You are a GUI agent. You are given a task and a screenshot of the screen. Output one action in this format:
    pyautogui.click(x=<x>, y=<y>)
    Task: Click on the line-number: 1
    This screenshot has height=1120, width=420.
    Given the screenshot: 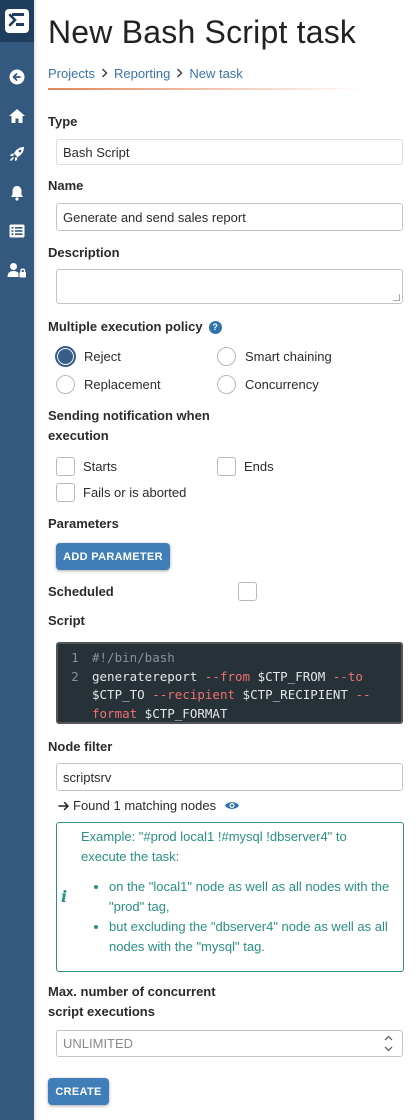 What is the action you would take?
    pyautogui.click(x=75, y=657)
    